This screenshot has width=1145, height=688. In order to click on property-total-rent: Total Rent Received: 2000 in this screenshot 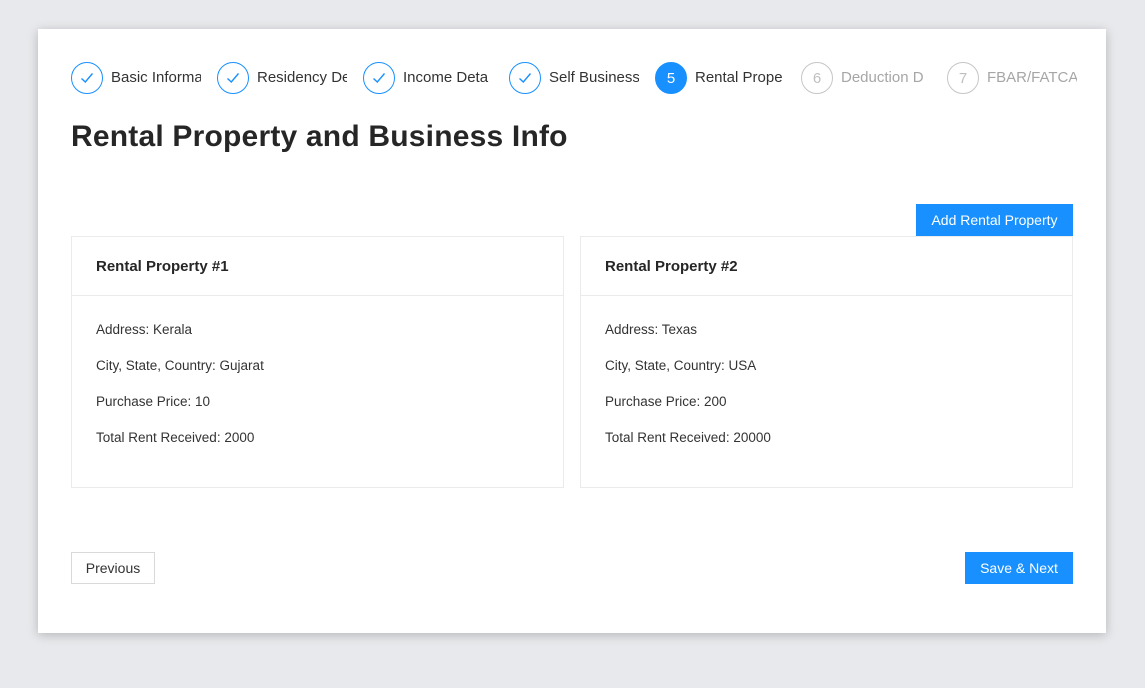, I will do `click(175, 437)`.